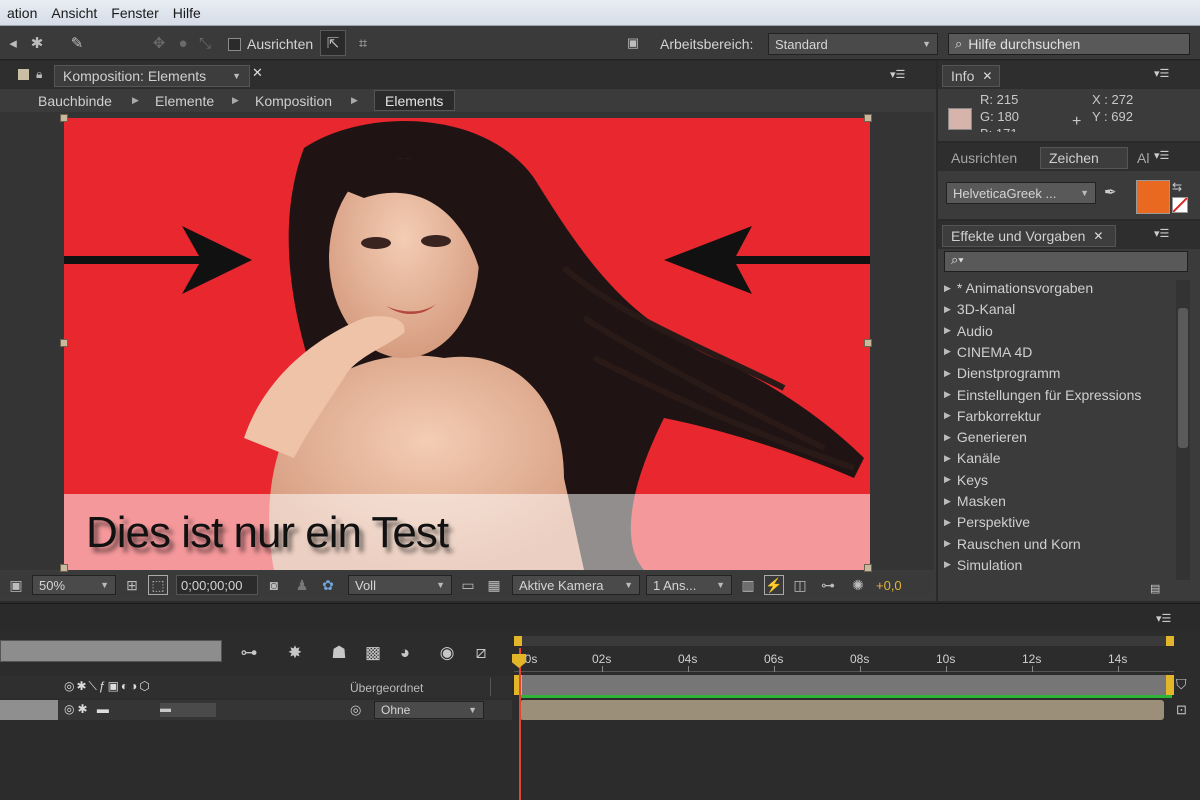 The image size is (1200, 800). I want to click on scrollbar-thumb, so click(1183, 378).